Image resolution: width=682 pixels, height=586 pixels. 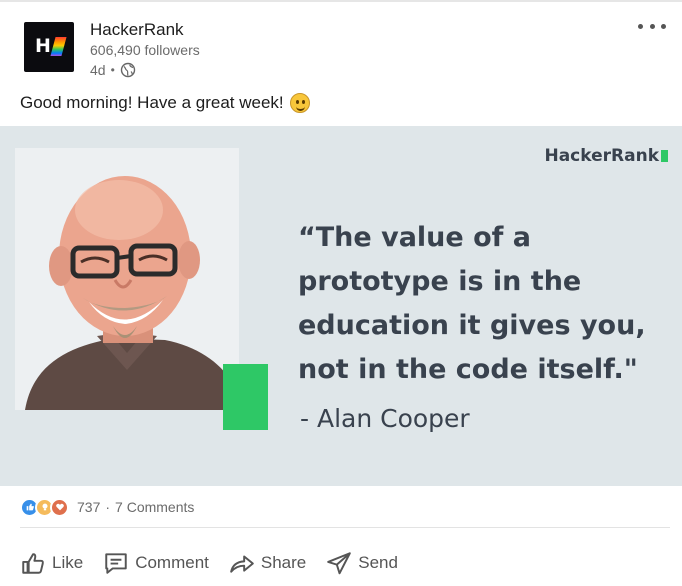 I want to click on post-header: H HackerRank 606,490 followers 4d •, so click(x=344, y=49).